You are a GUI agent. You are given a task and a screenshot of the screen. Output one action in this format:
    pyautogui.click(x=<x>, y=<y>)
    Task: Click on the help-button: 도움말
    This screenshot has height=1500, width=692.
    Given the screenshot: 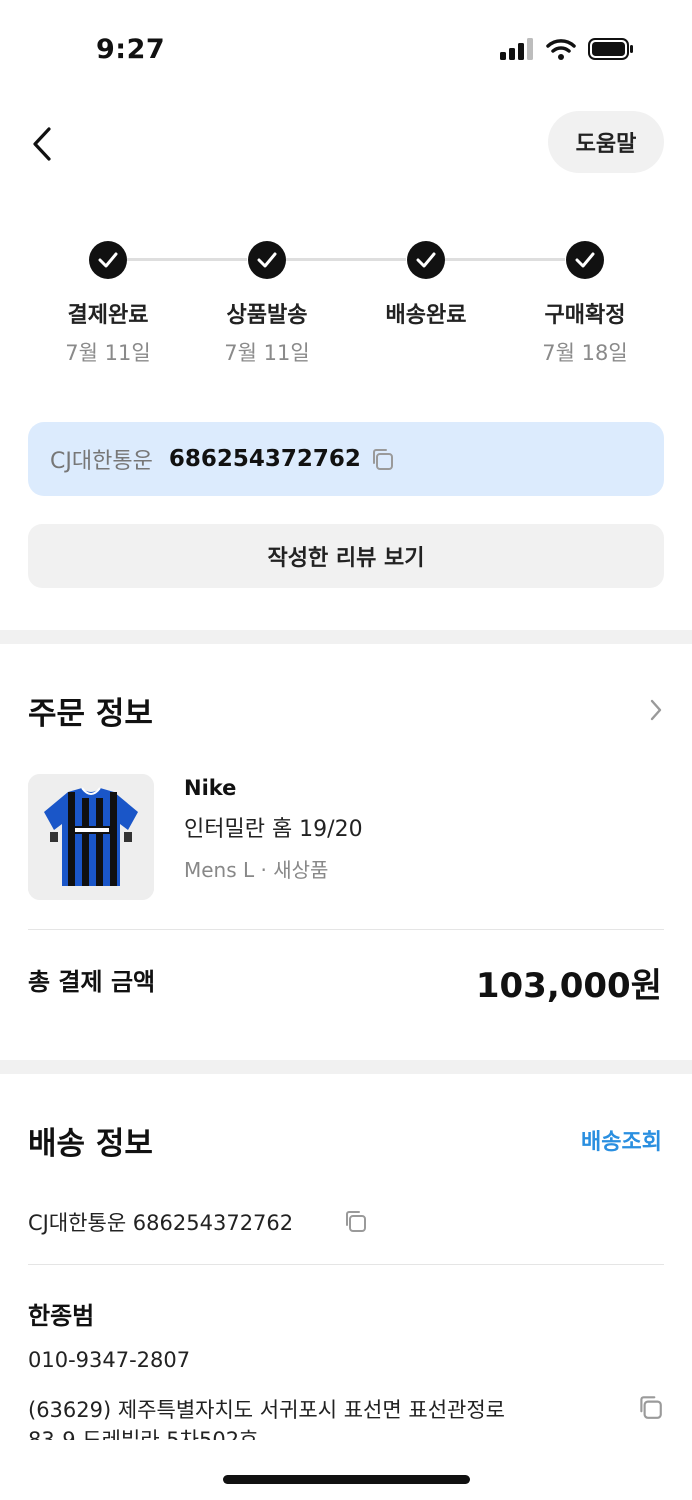 What is the action you would take?
    pyautogui.click(x=606, y=142)
    